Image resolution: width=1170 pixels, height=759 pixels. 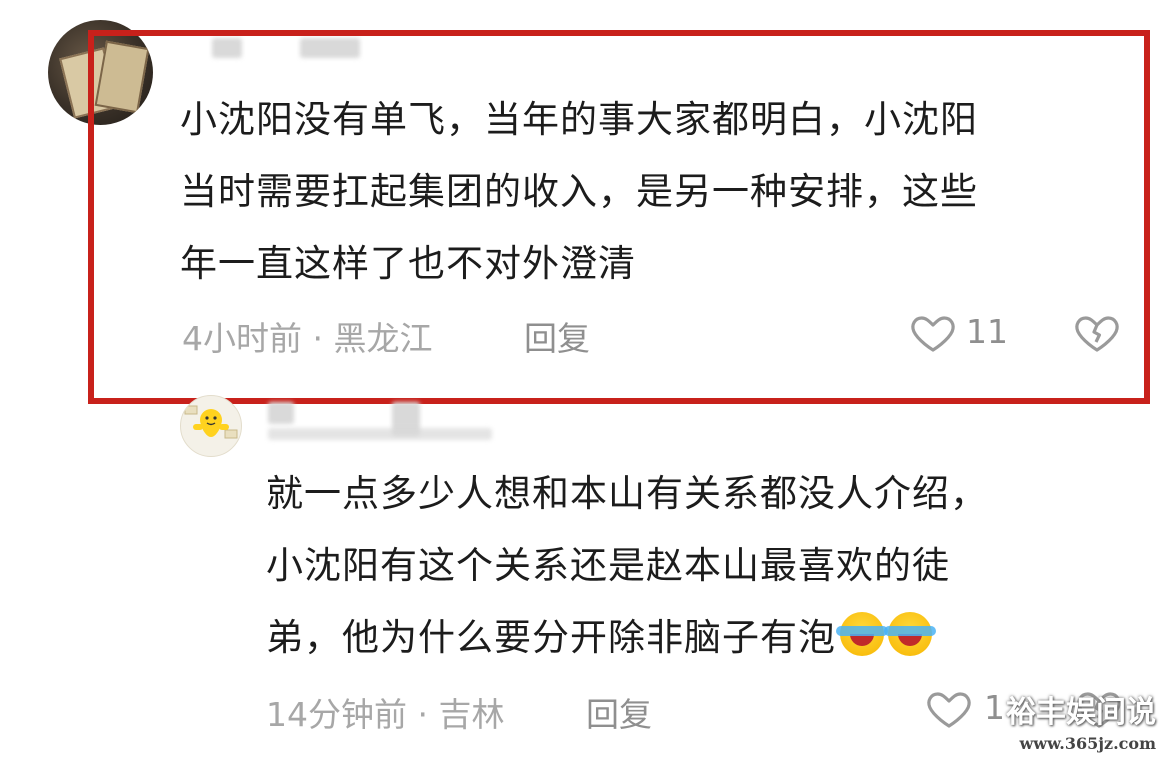 I want to click on comment-line: 年一直这样了也不对外澄清, so click(x=408, y=263).